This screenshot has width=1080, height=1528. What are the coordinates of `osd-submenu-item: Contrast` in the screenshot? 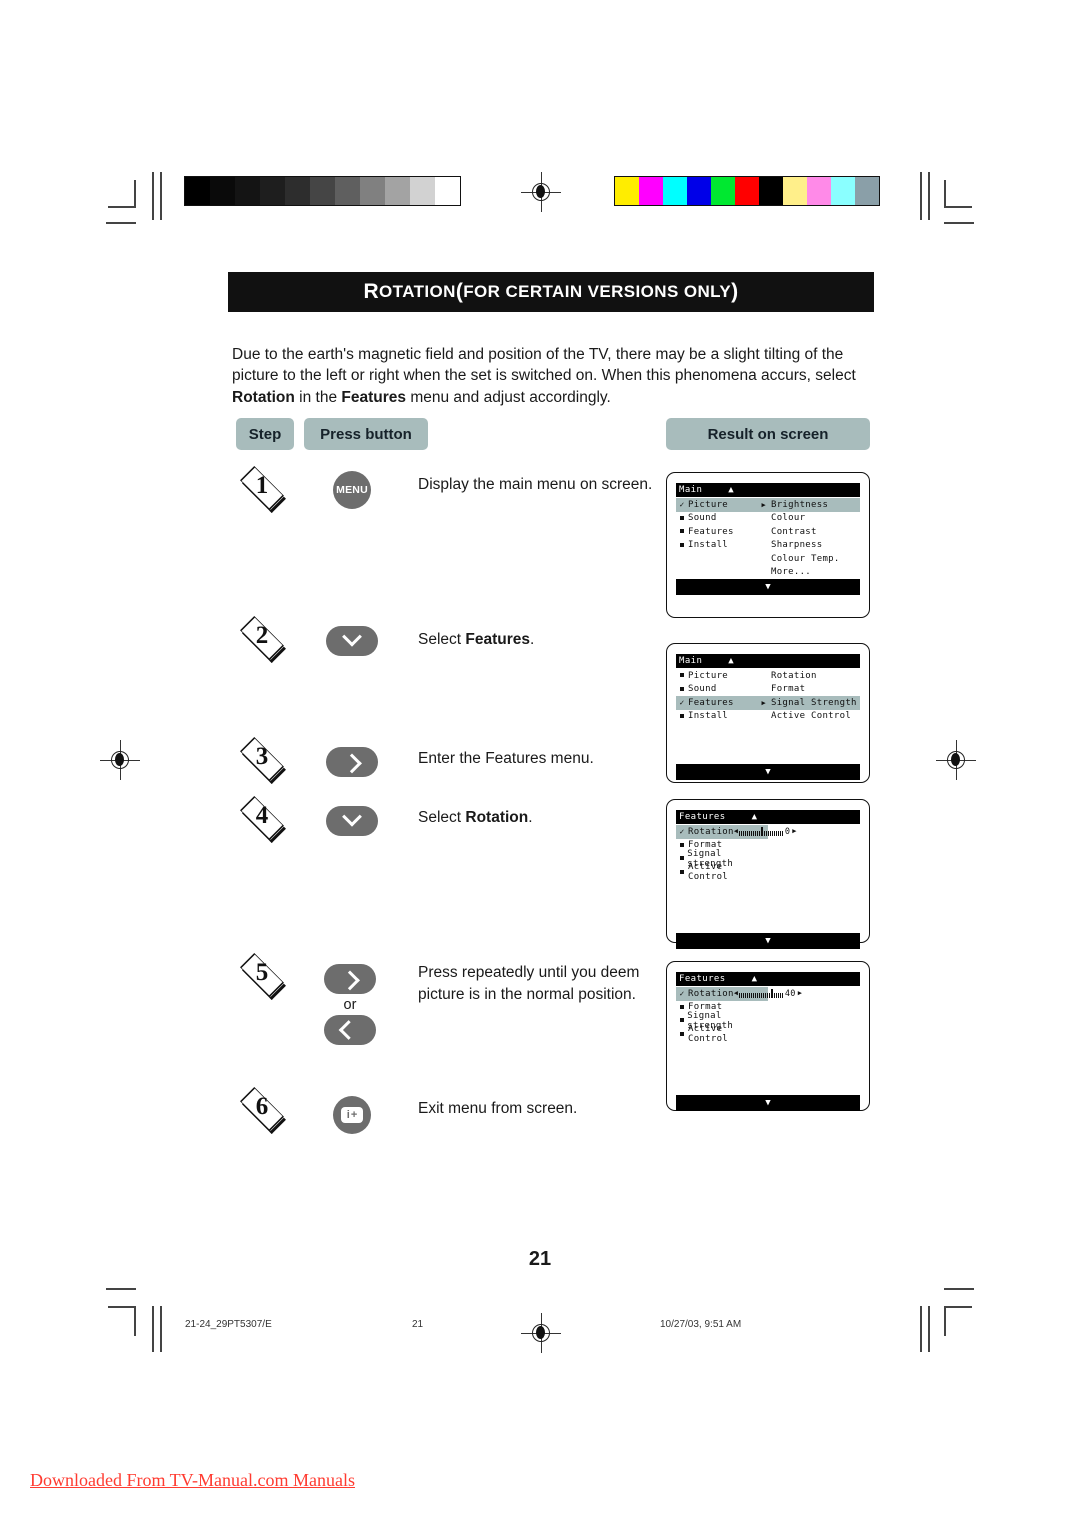 It's located at (814, 532).